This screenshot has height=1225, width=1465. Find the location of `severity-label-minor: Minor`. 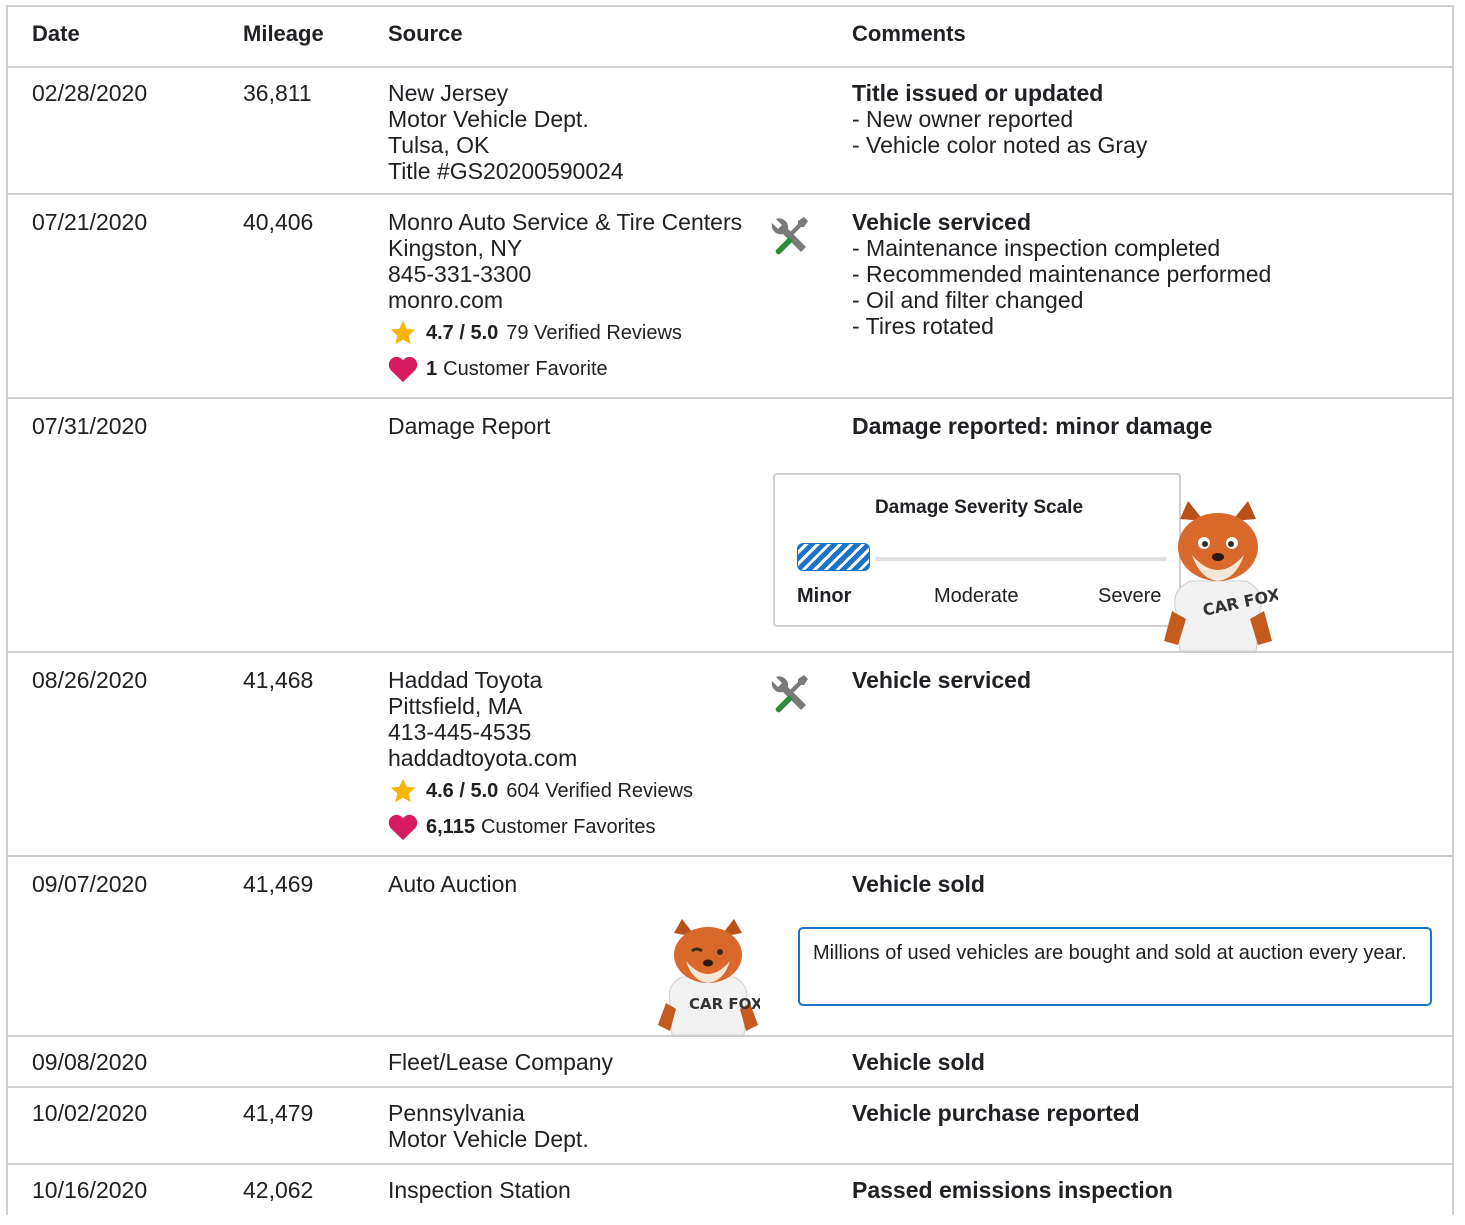

severity-label-minor: Minor is located at coordinates (824, 596).